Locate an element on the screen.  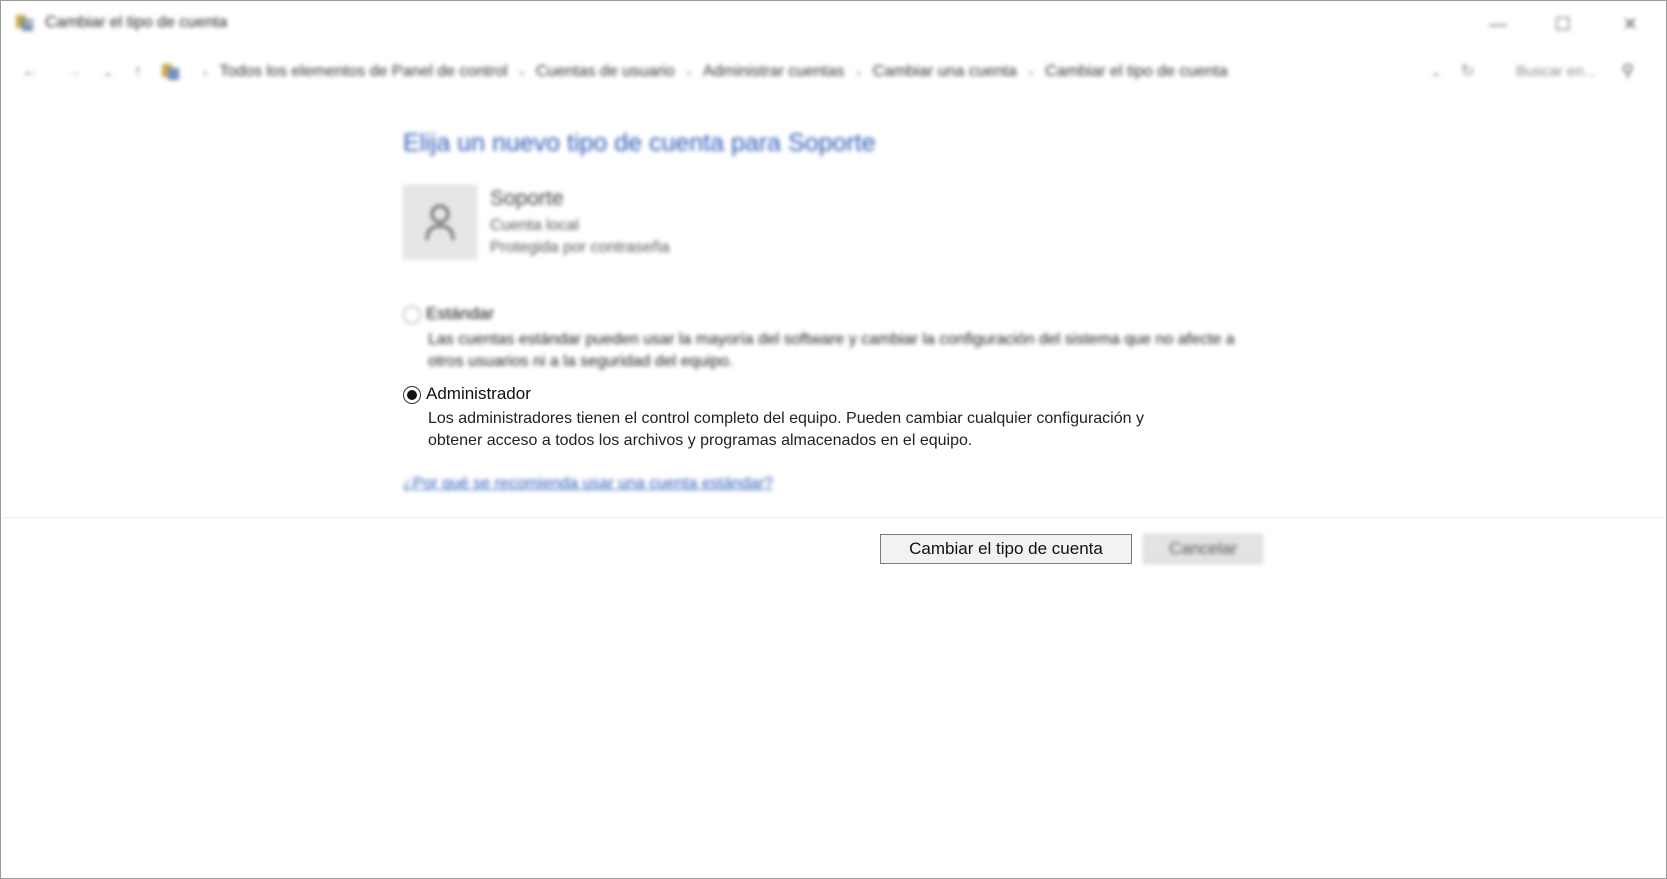
change-account-type-button: Cambiar el tipo de cuenta is located at coordinates (1006, 549).